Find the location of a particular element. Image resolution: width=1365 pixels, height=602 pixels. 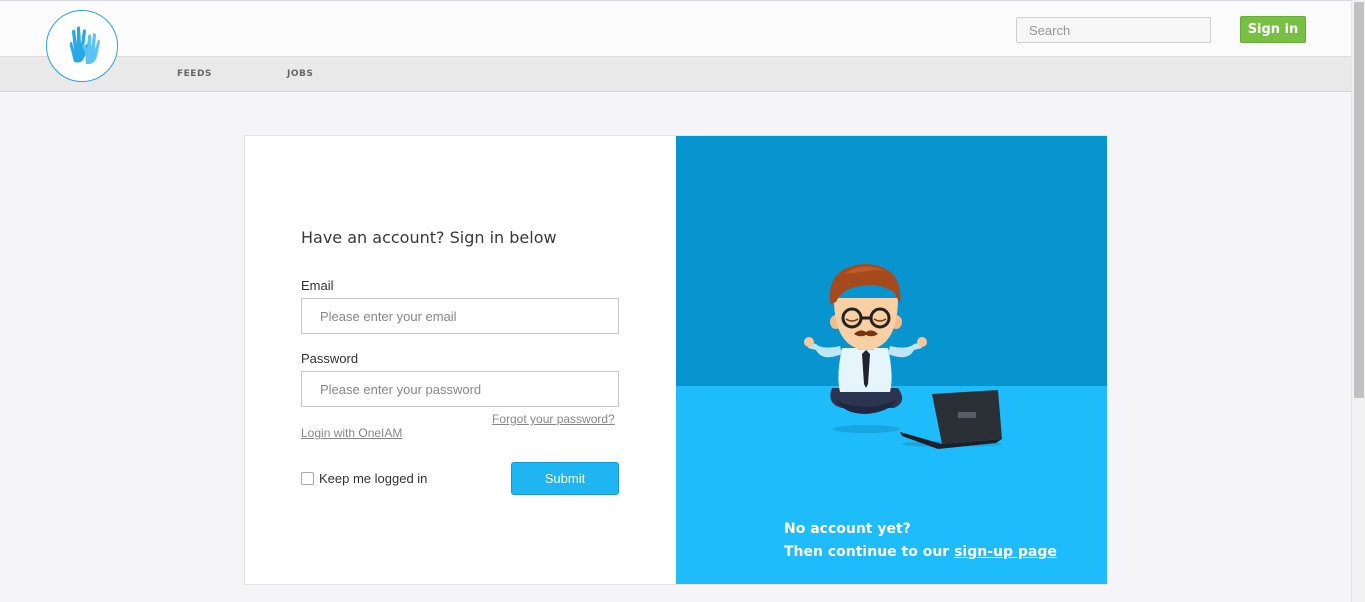

password-label: Password is located at coordinates (330, 358).